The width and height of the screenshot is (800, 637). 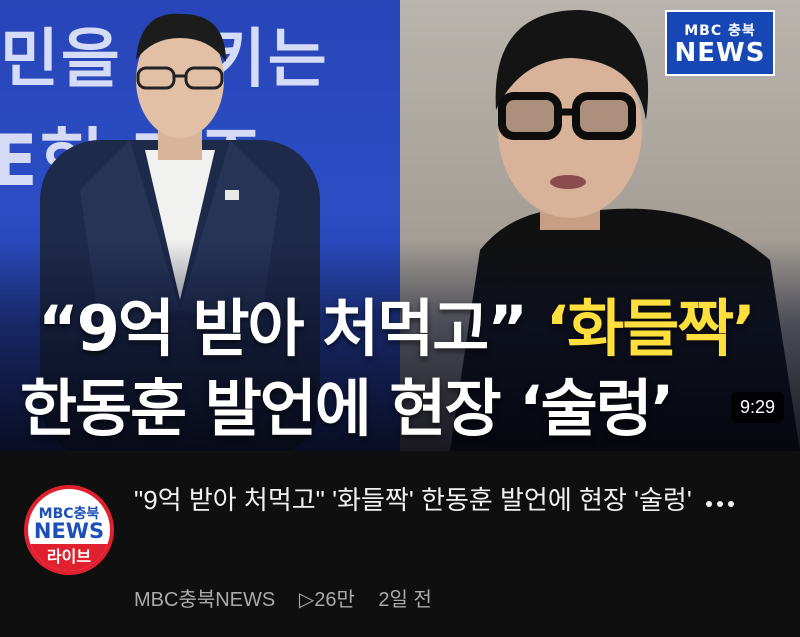 What do you see at coordinates (720, 53) in the screenshot?
I see `logo-news-text: NEWS` at bounding box center [720, 53].